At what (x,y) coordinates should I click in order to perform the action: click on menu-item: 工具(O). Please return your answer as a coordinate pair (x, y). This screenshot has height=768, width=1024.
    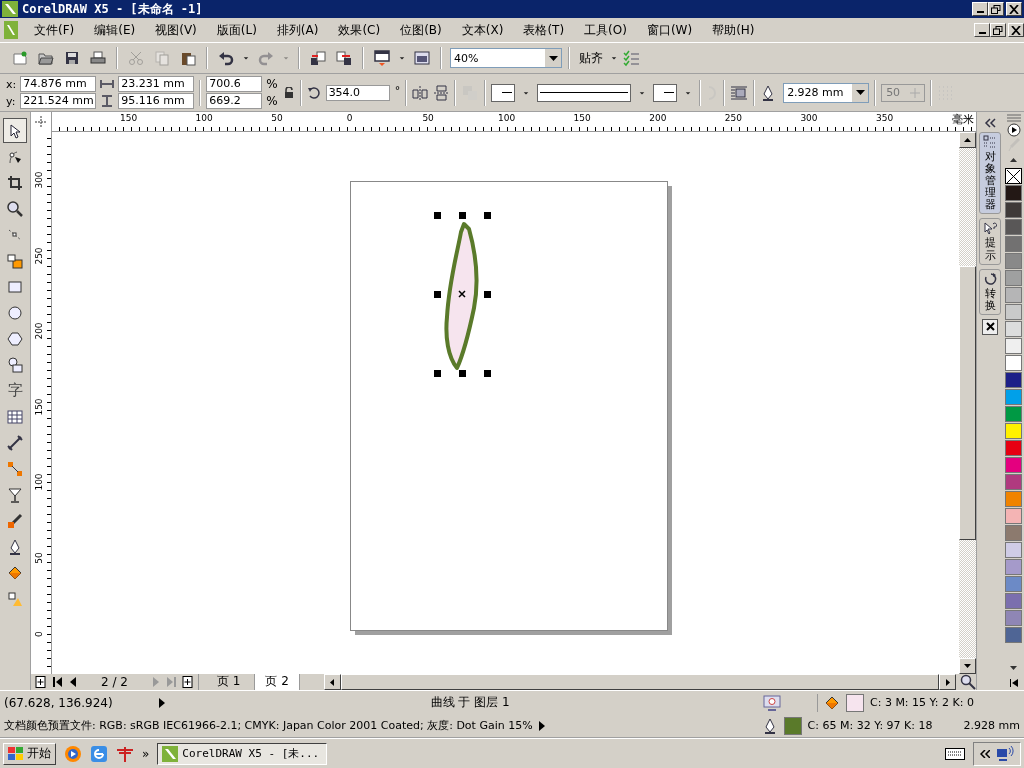
    Looking at the image, I should click on (605, 30).